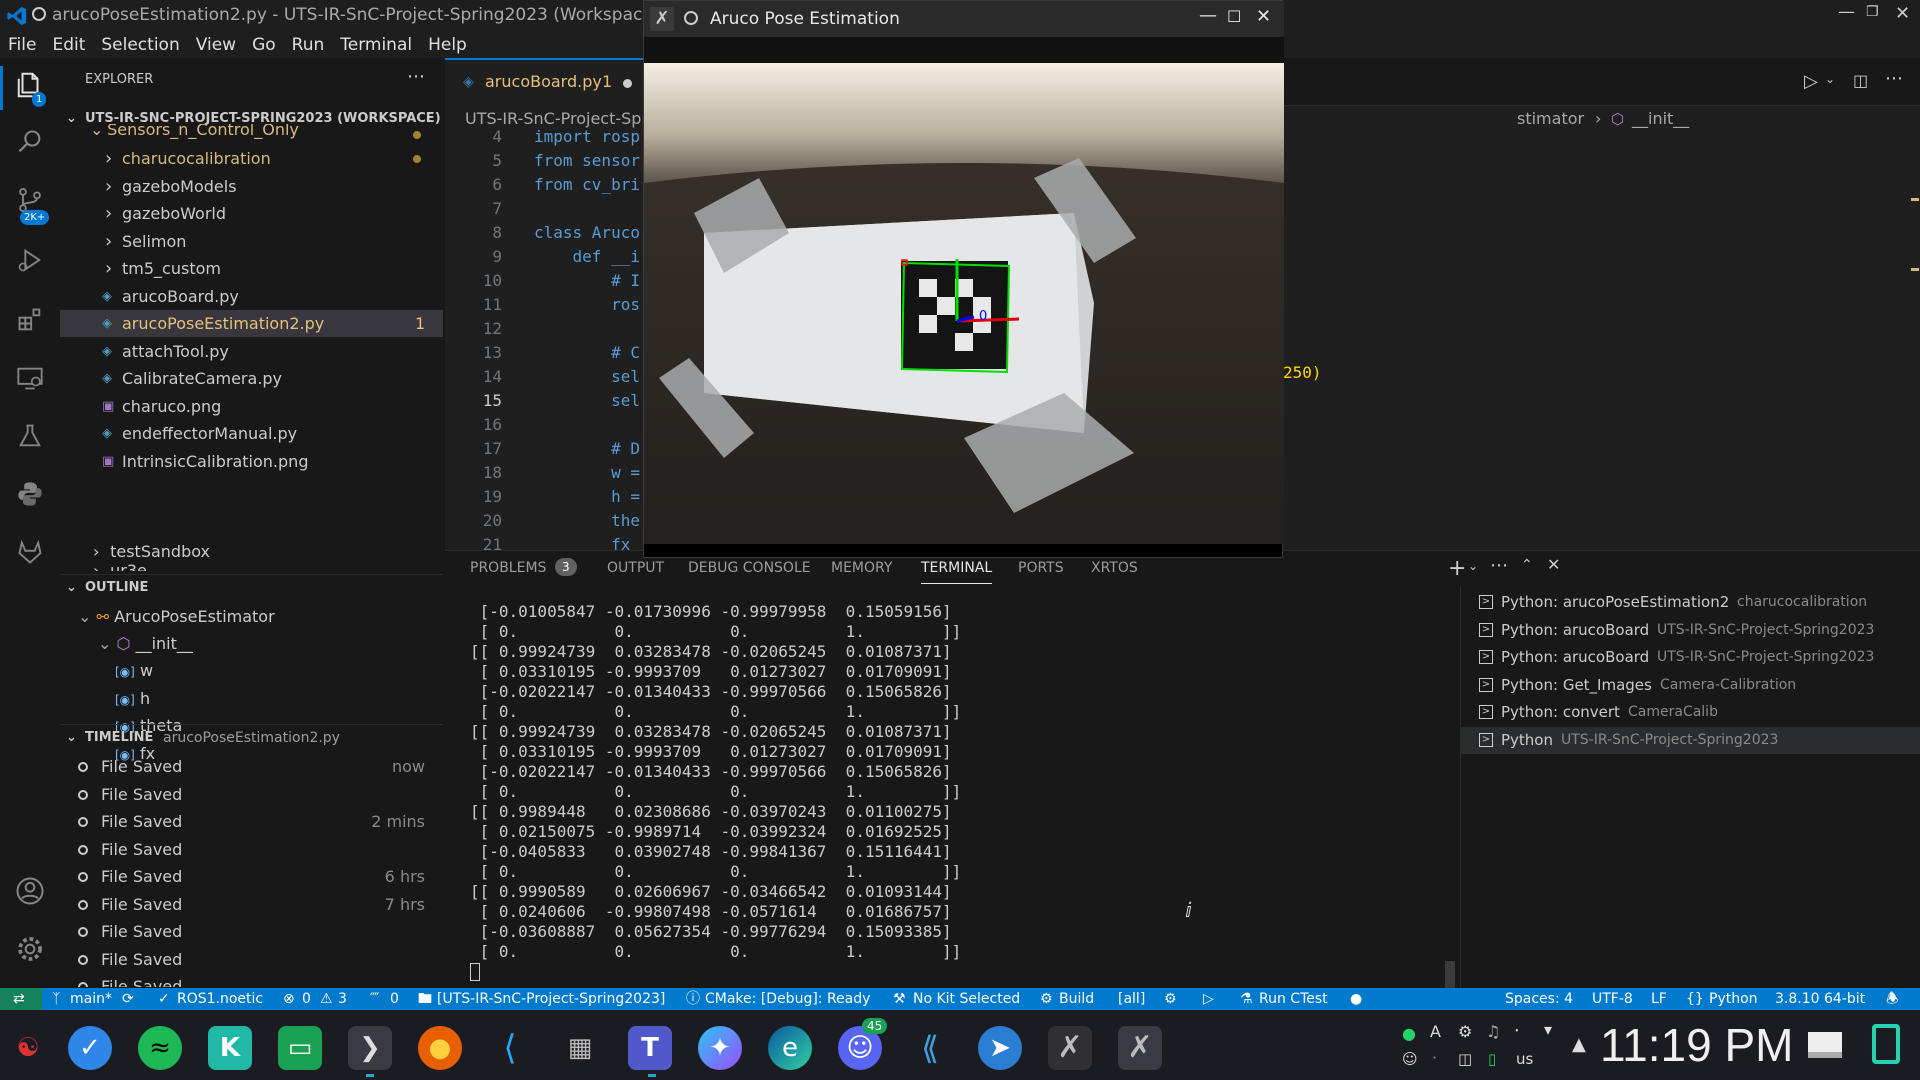  Describe the element at coordinates (1811, 81) in the screenshot. I see `run-file-icon: ▷` at that location.